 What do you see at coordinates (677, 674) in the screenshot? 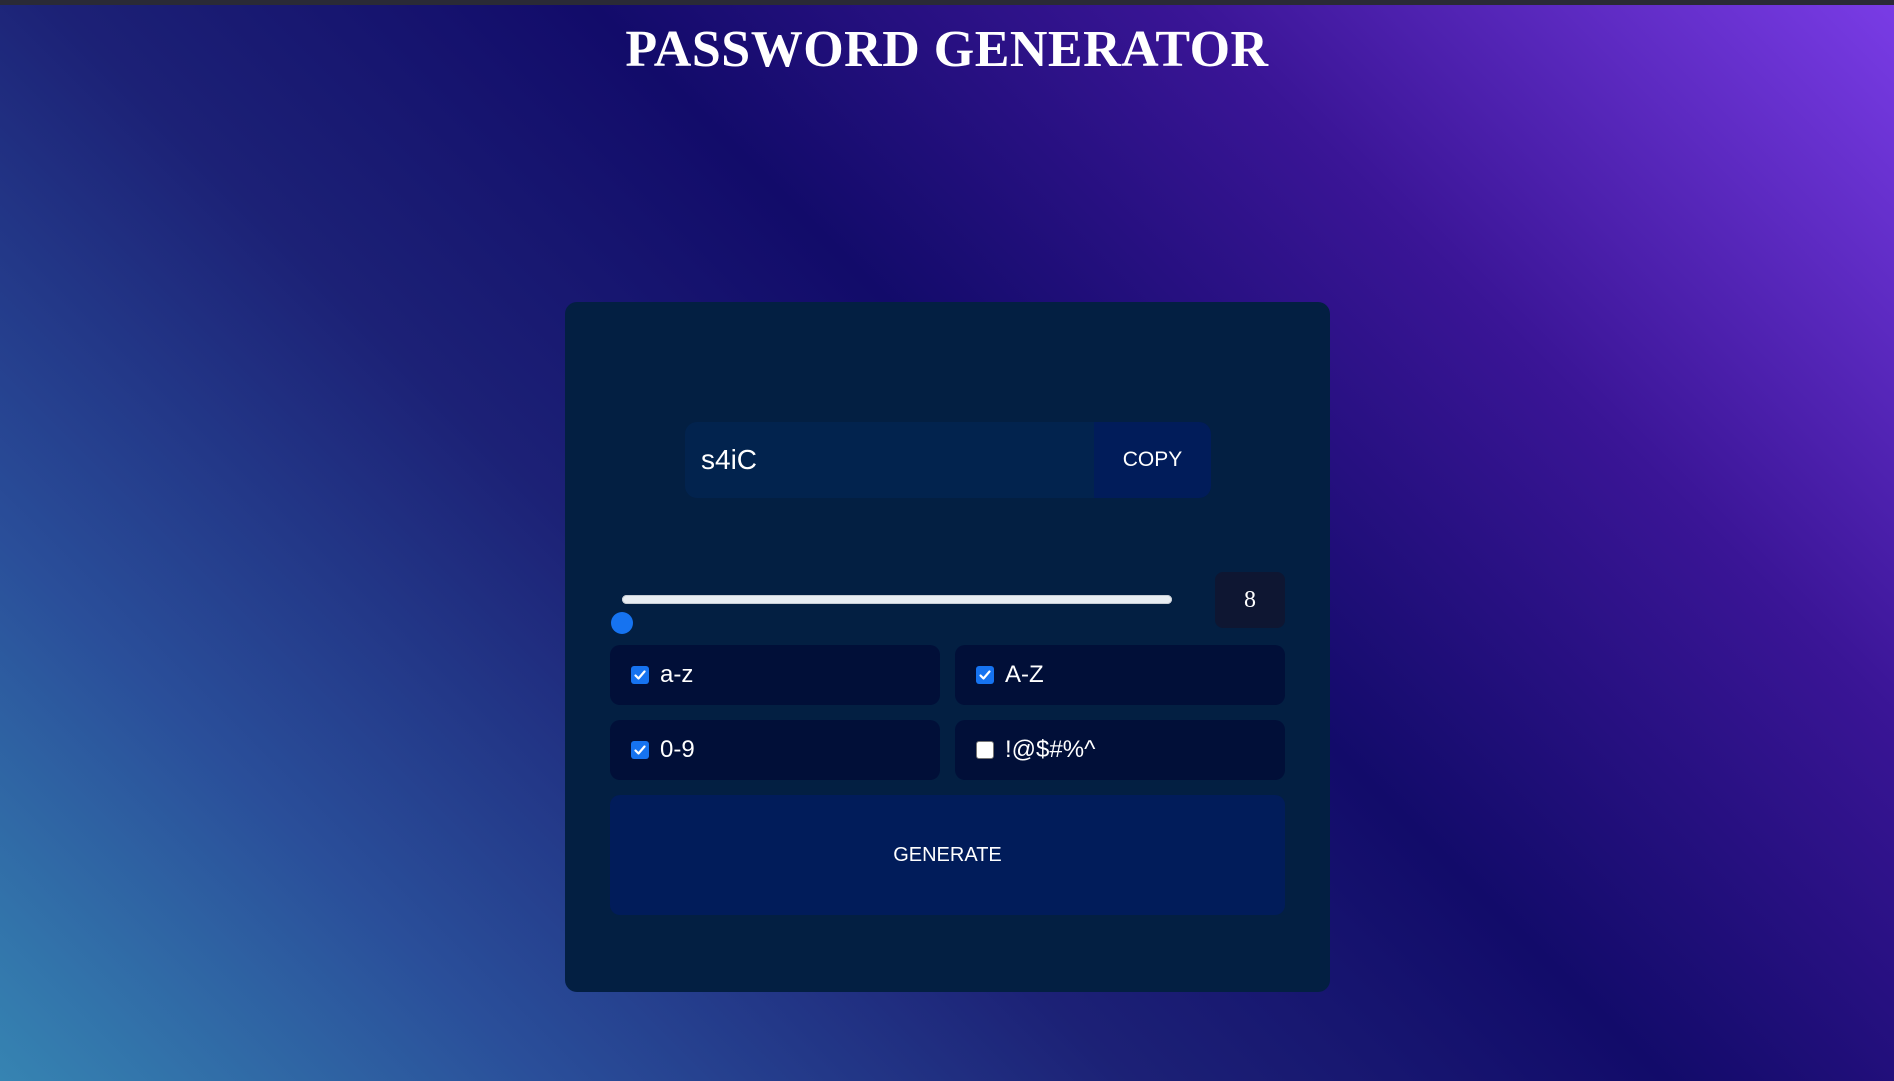
I see `option-lowercase-label: a-z` at bounding box center [677, 674].